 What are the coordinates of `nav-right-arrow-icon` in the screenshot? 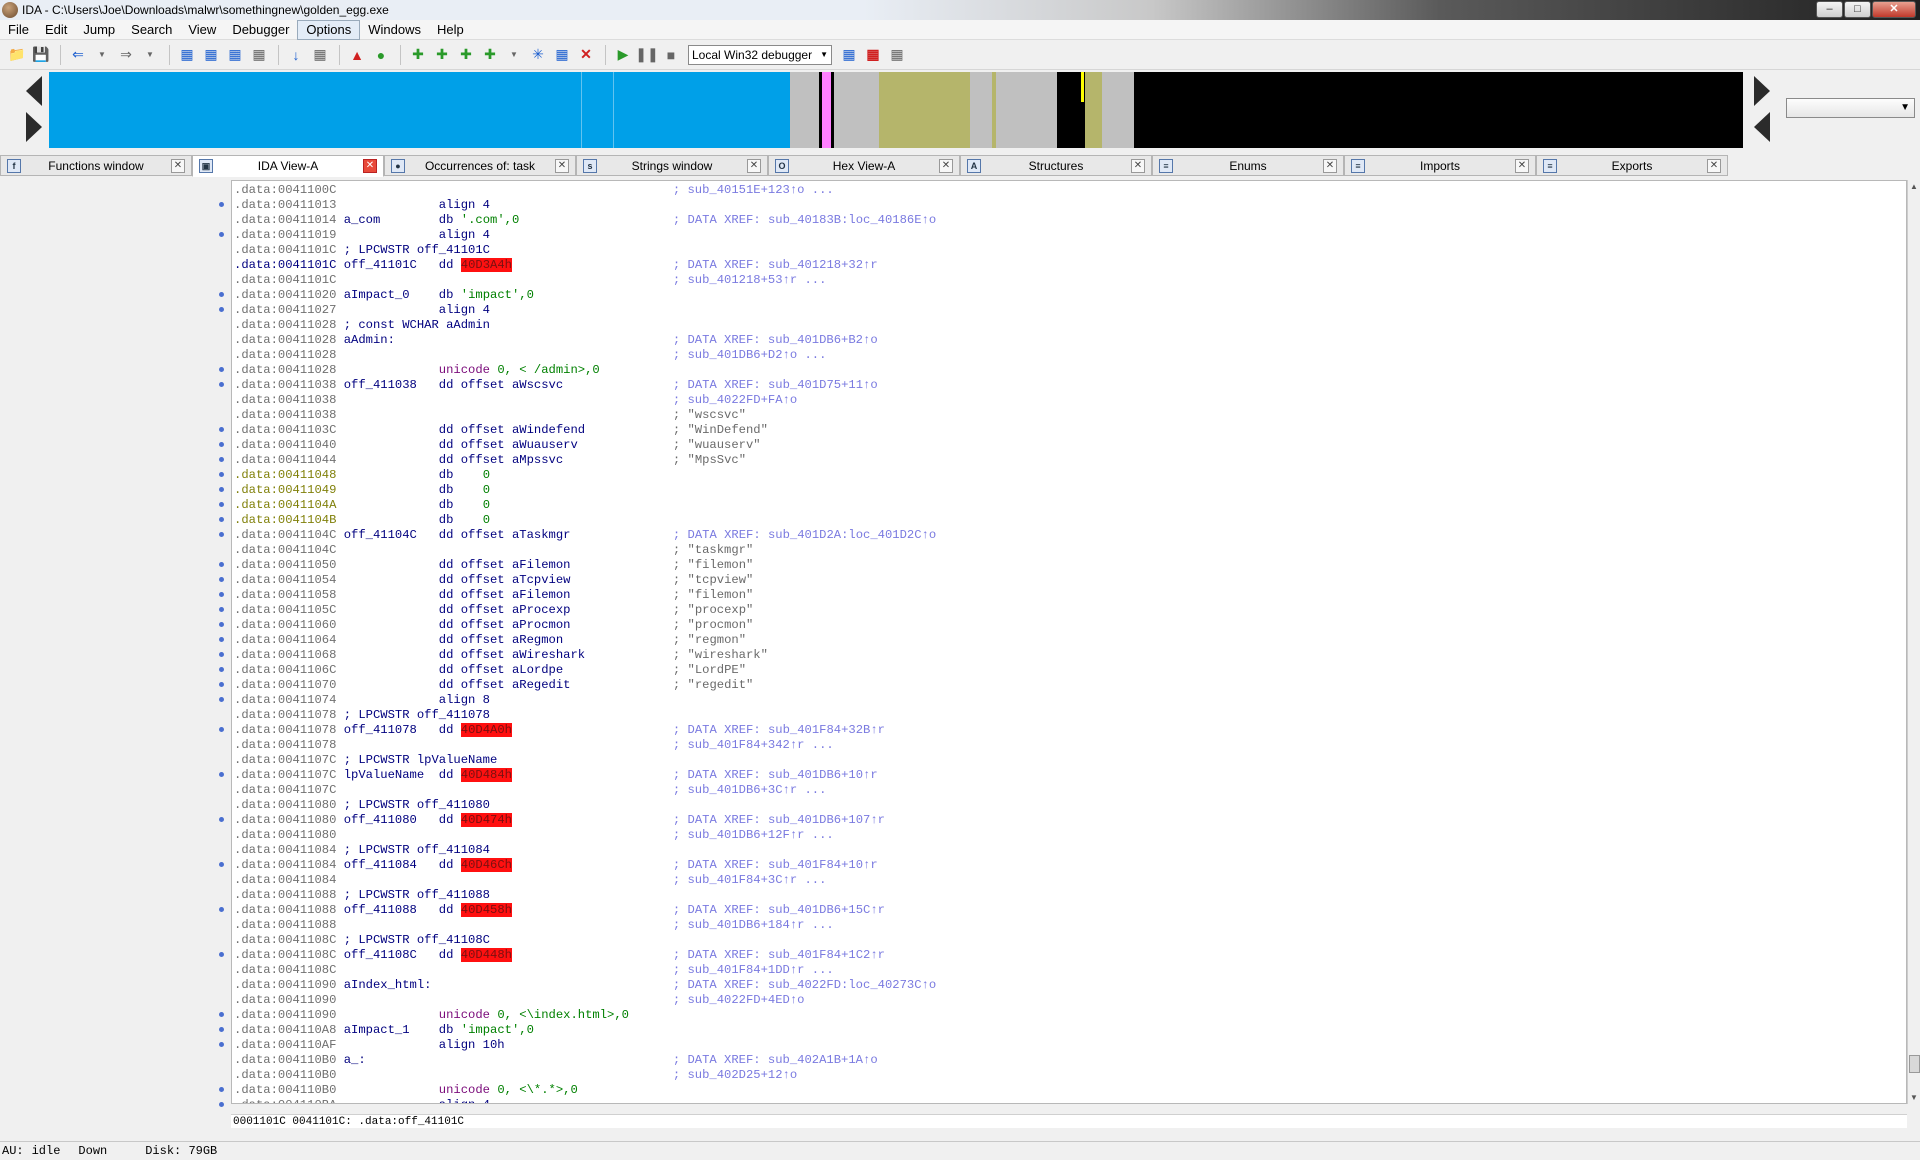 It's located at (1762, 127).